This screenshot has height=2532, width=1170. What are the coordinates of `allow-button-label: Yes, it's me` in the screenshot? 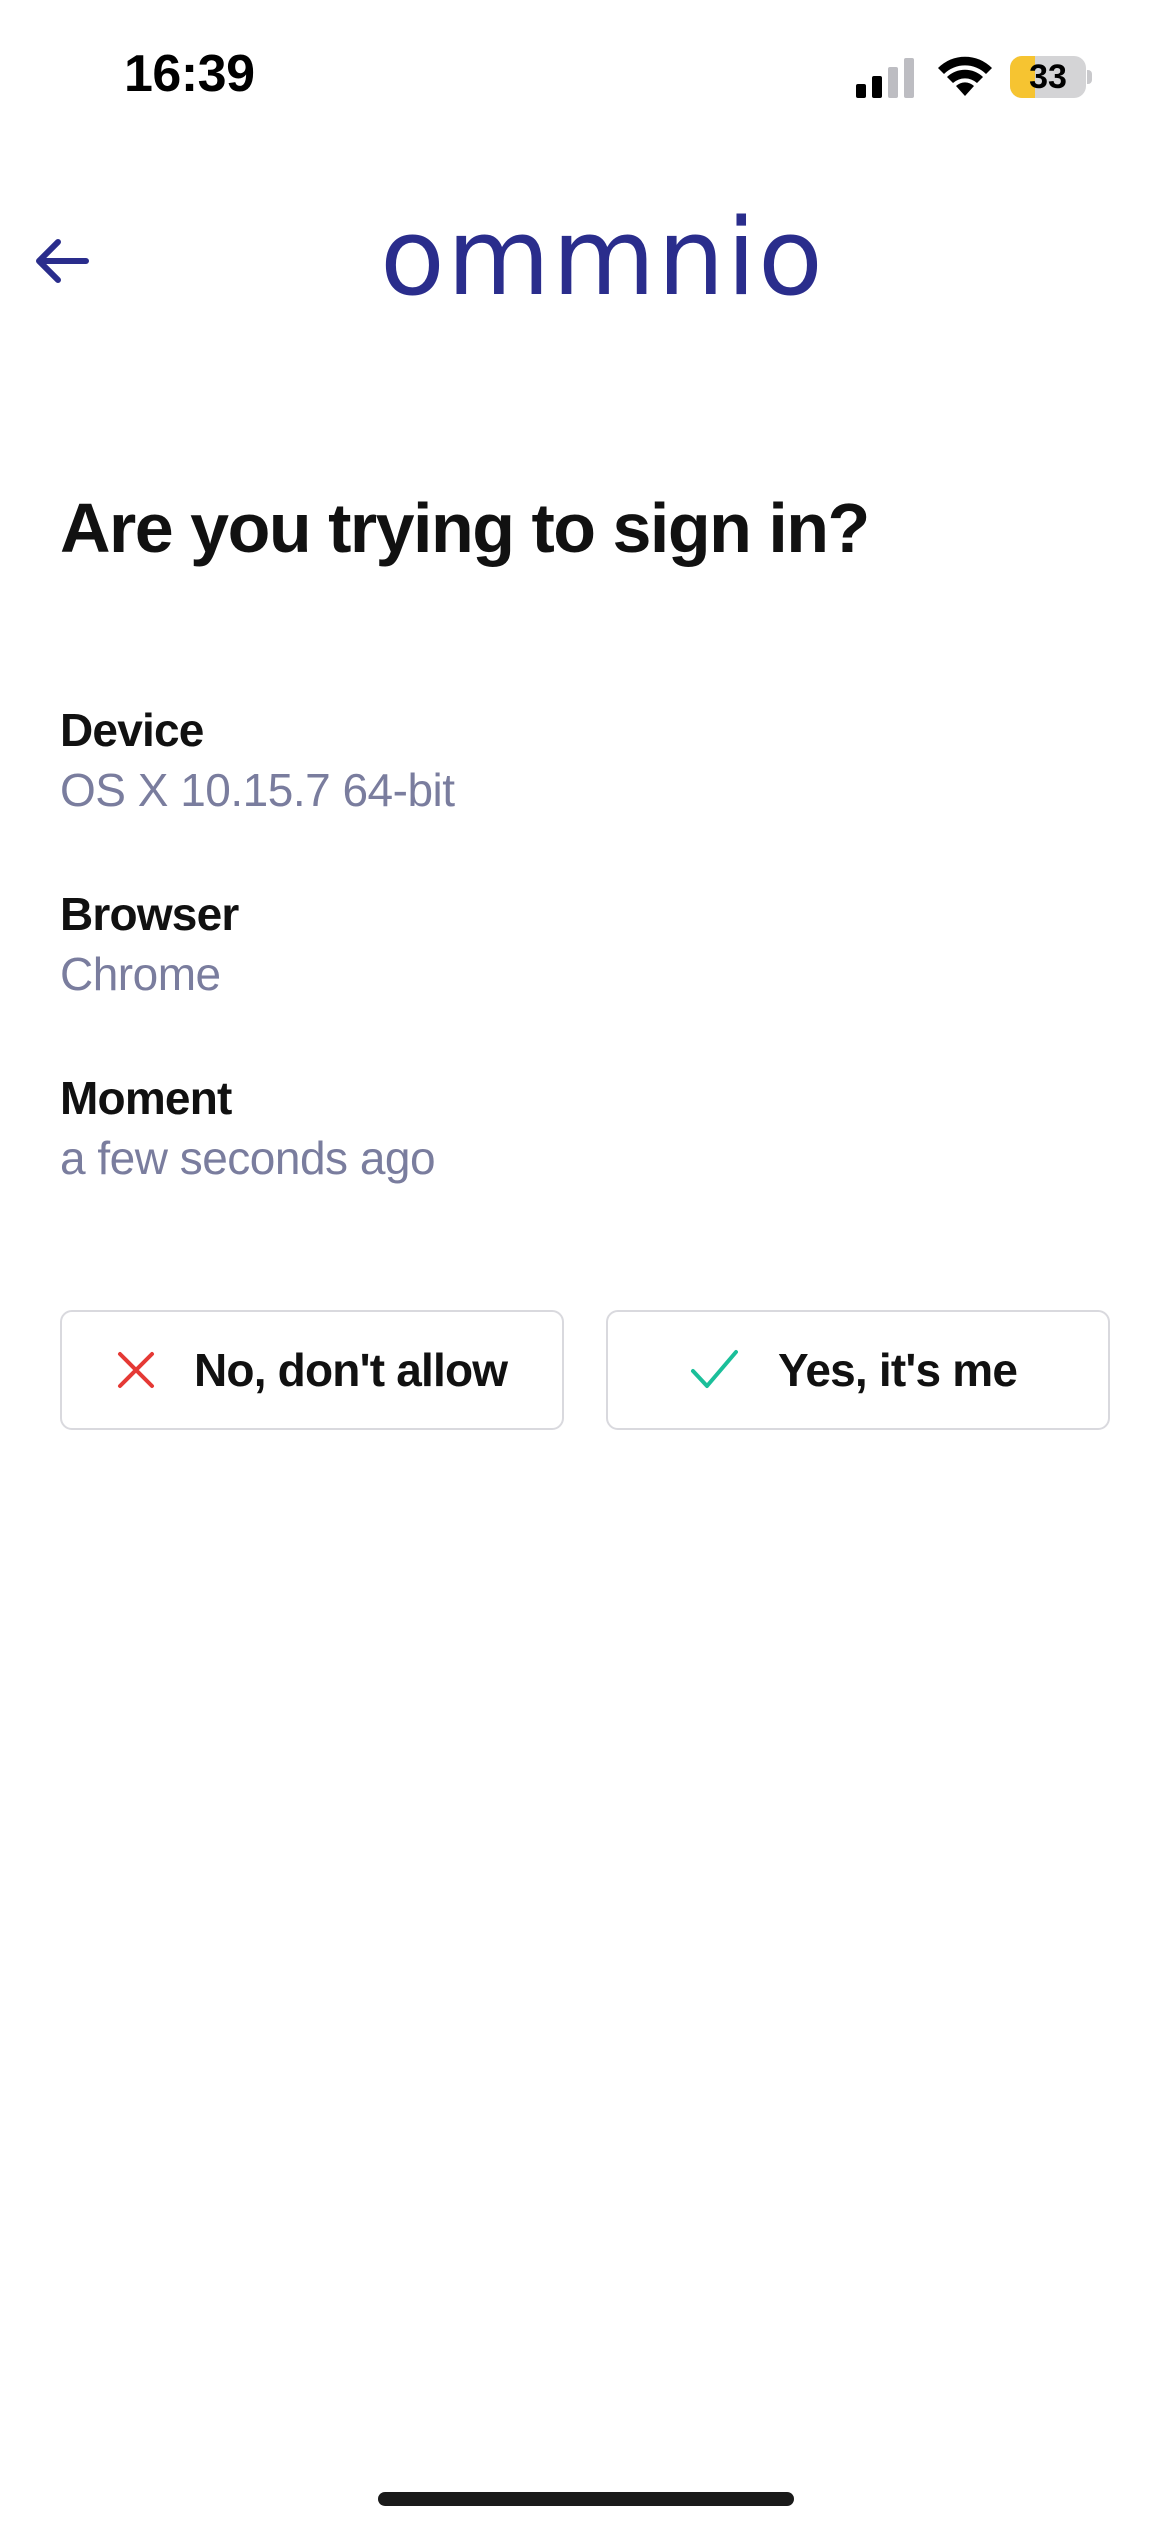 It's located at (898, 1370).